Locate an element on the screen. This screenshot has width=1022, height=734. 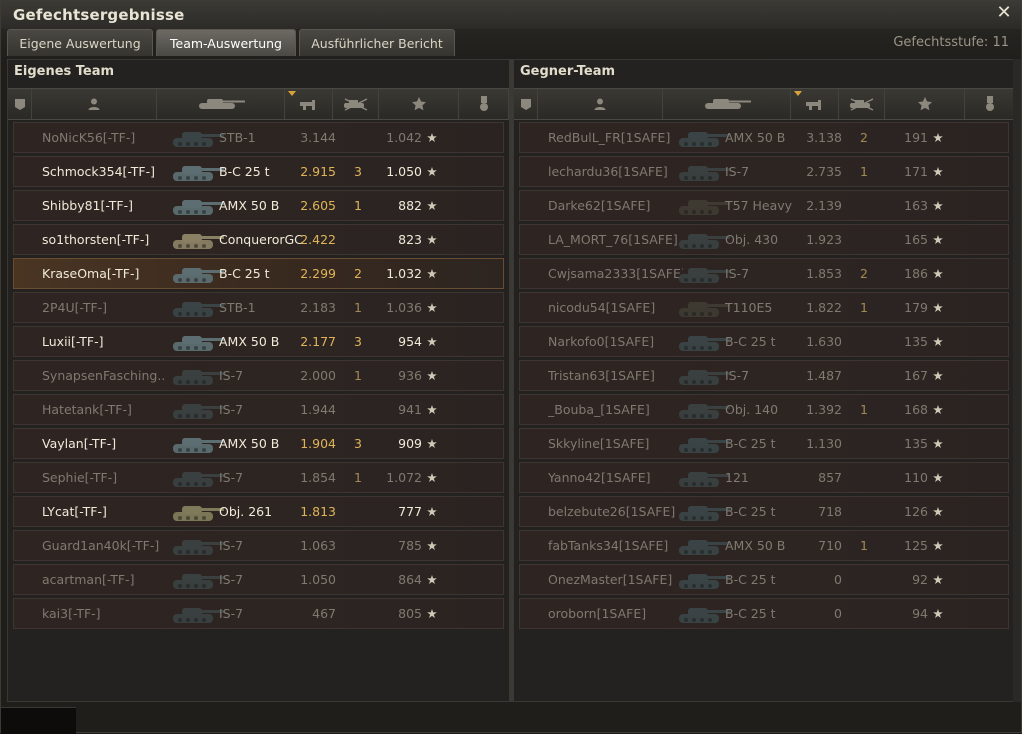
player-row: Narkofo0[1SAFE] B-C 25 t 1.630 135 ★ is located at coordinates (764, 341).